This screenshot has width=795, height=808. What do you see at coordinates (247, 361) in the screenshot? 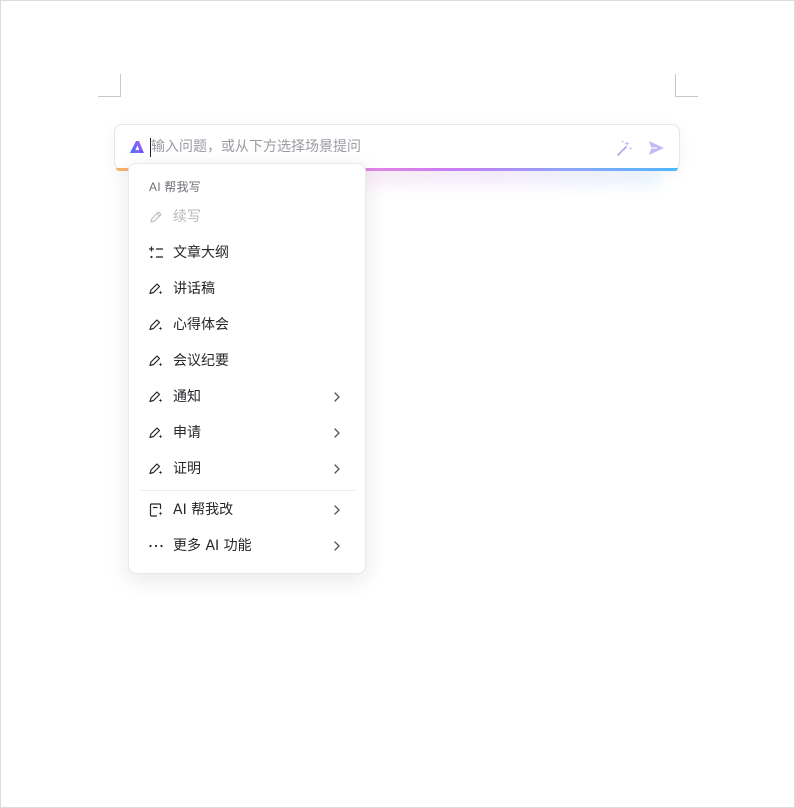
I see `menu-item-meeting-minutes: 会议纪要` at bounding box center [247, 361].